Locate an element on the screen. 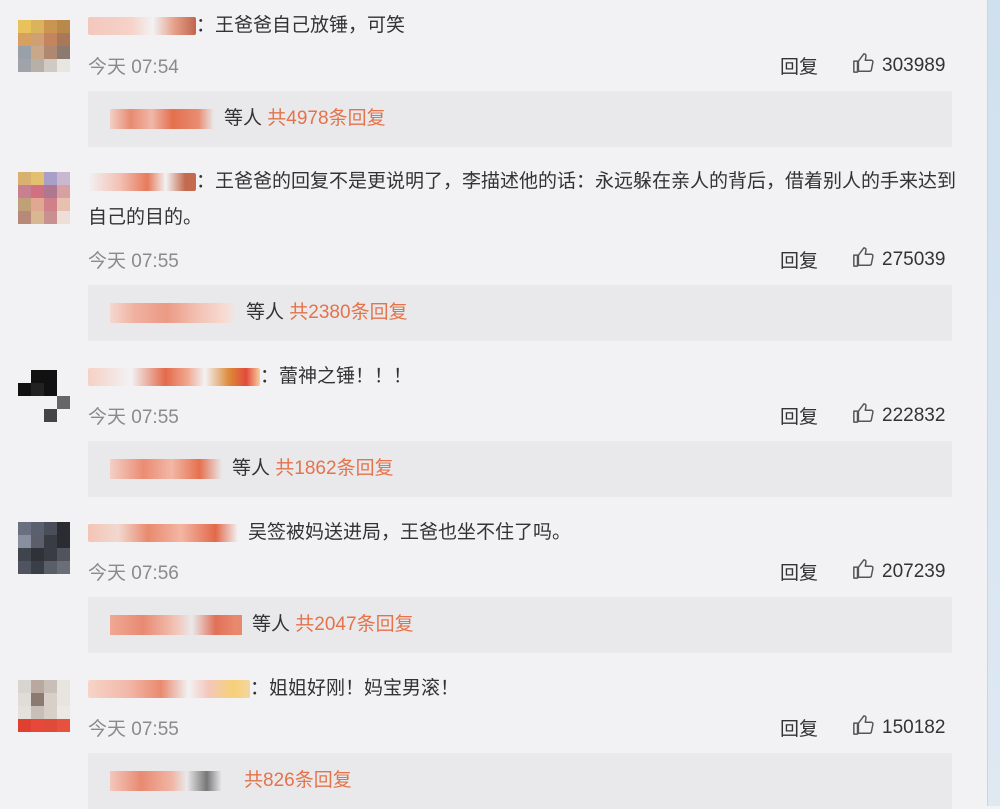 Image resolution: width=1000 pixels, height=809 pixels. like-button: 303989 is located at coordinates (898, 64).